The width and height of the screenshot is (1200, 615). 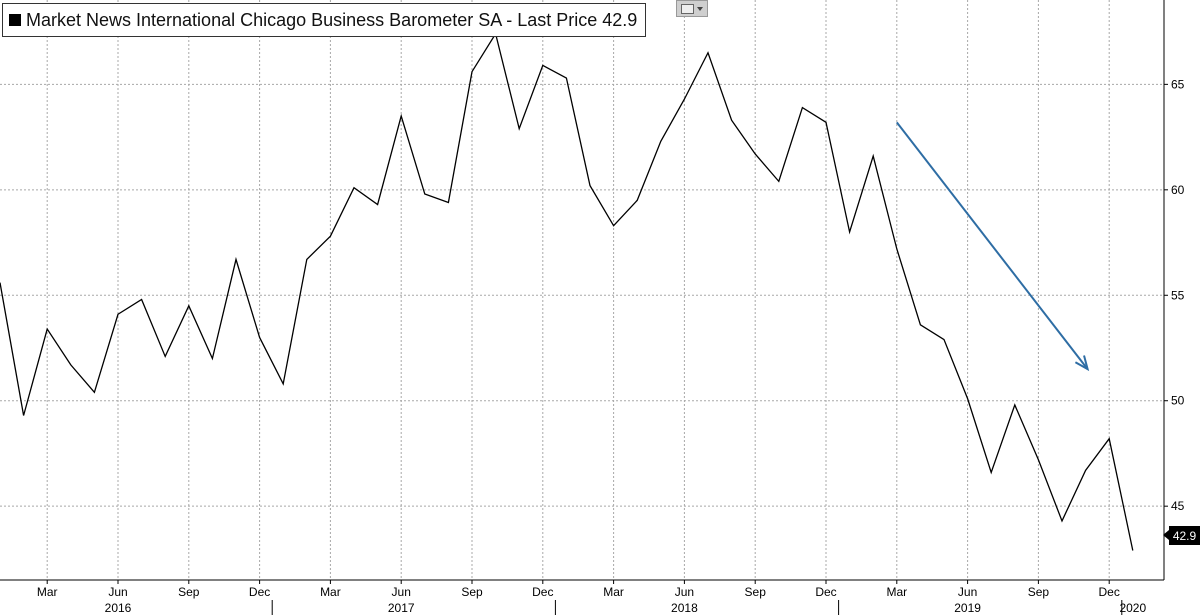 What do you see at coordinates (967, 608) in the screenshot?
I see `year-label: 2019` at bounding box center [967, 608].